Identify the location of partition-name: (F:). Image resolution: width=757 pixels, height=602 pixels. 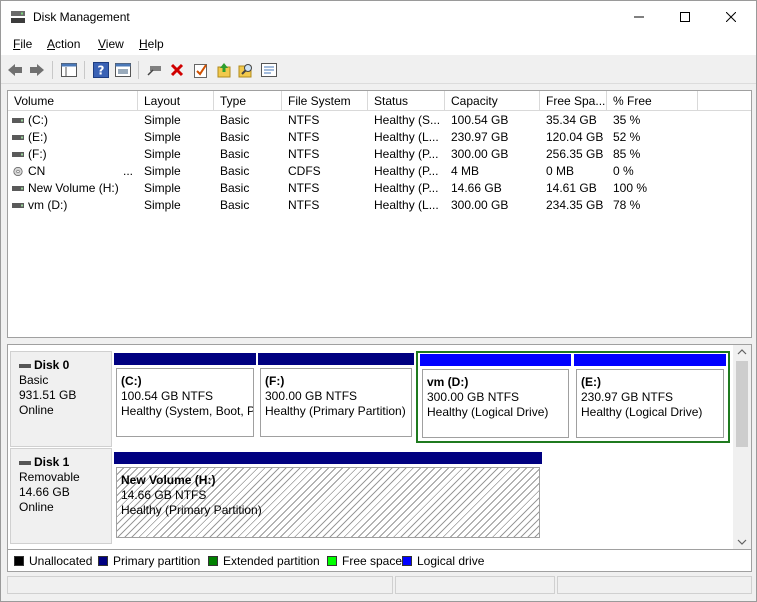
(275, 381).